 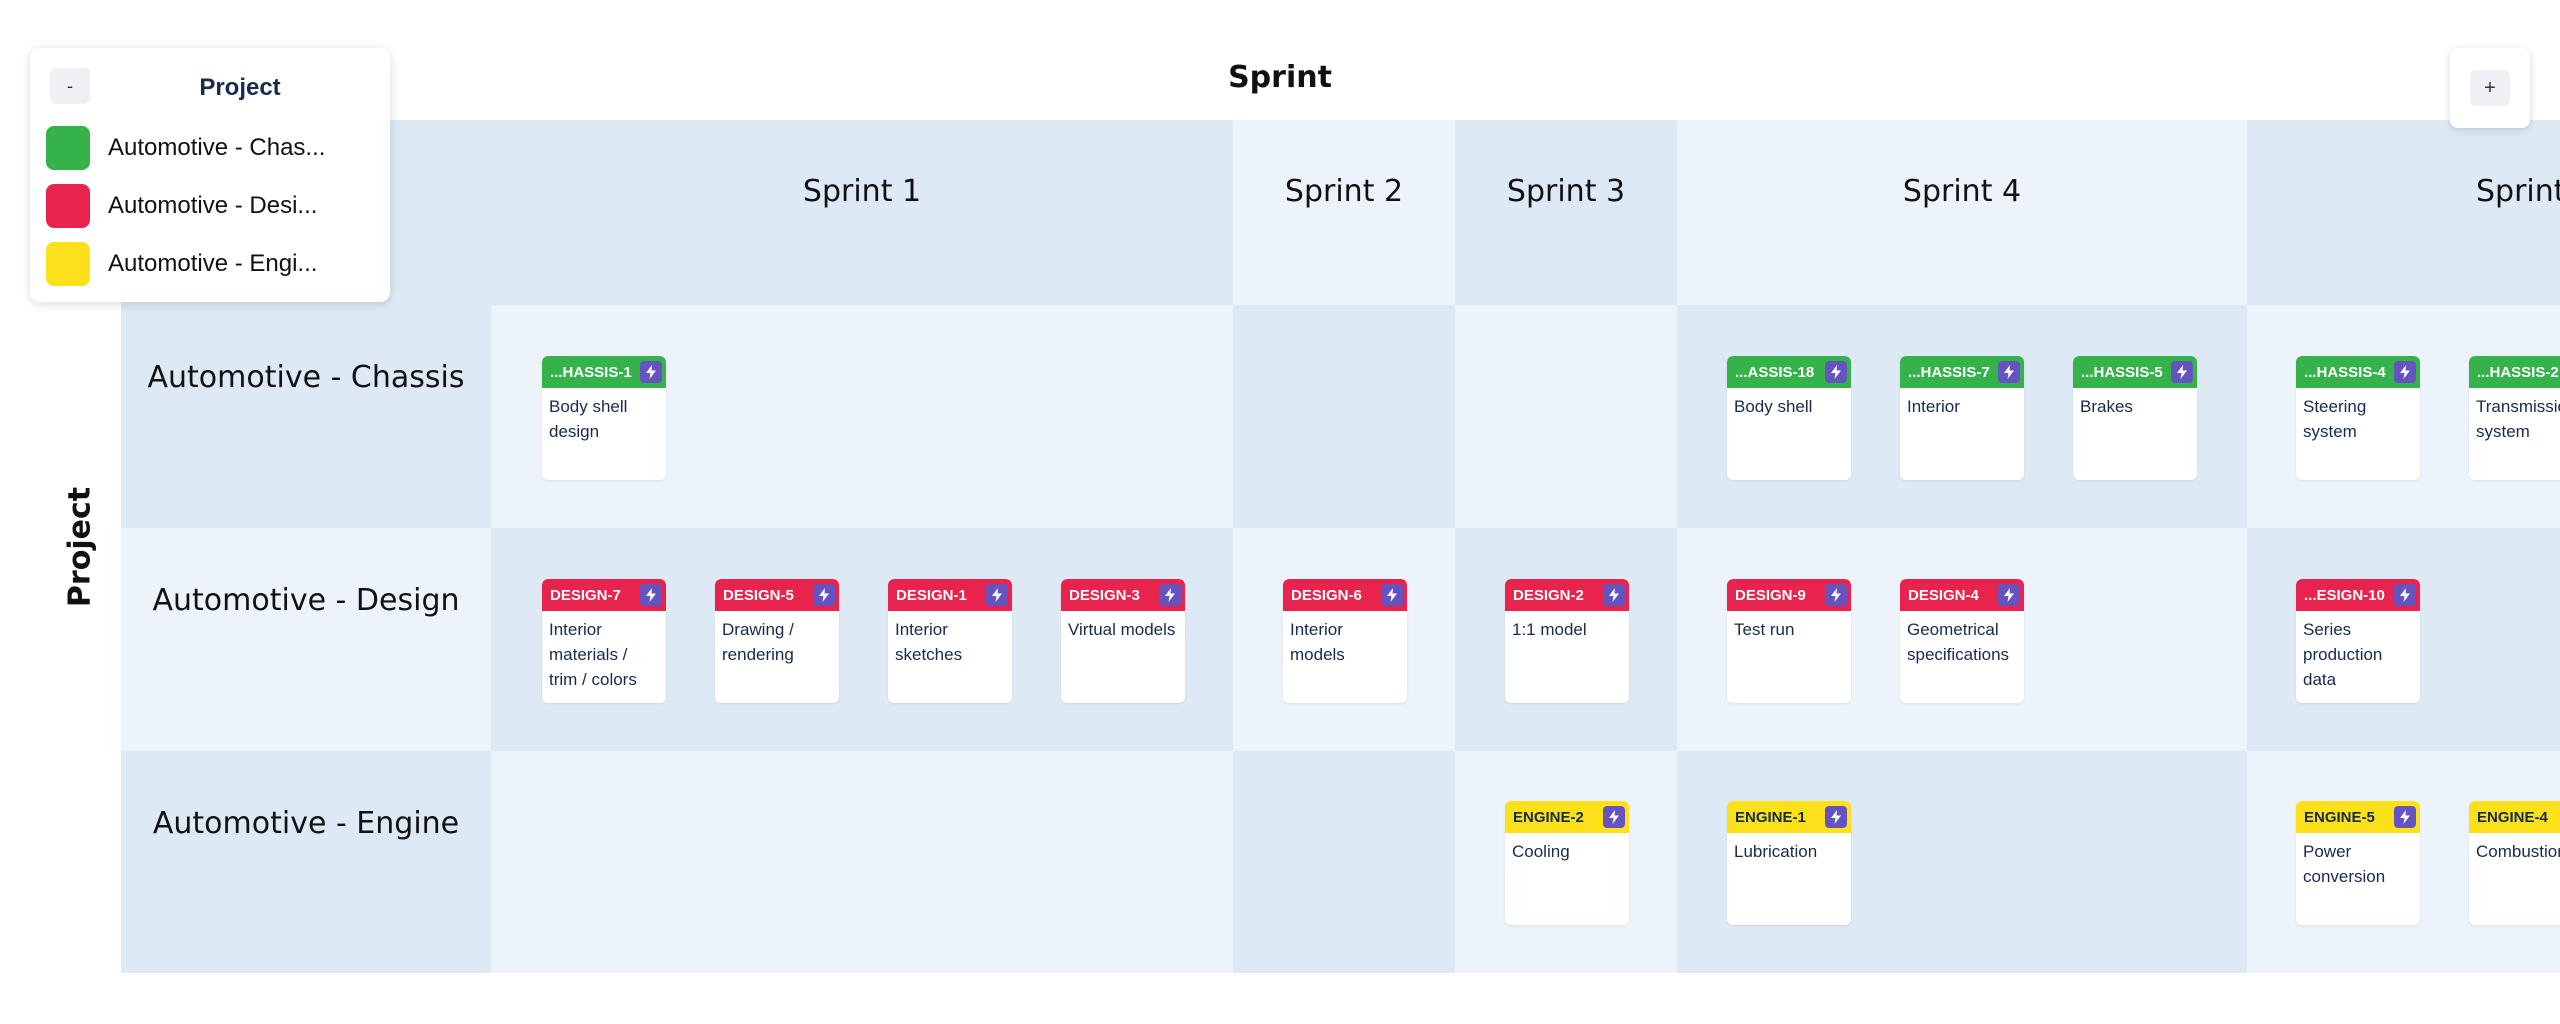 I want to click on issue-card: ENGINE-1 Lubrication, so click(x=1789, y=863).